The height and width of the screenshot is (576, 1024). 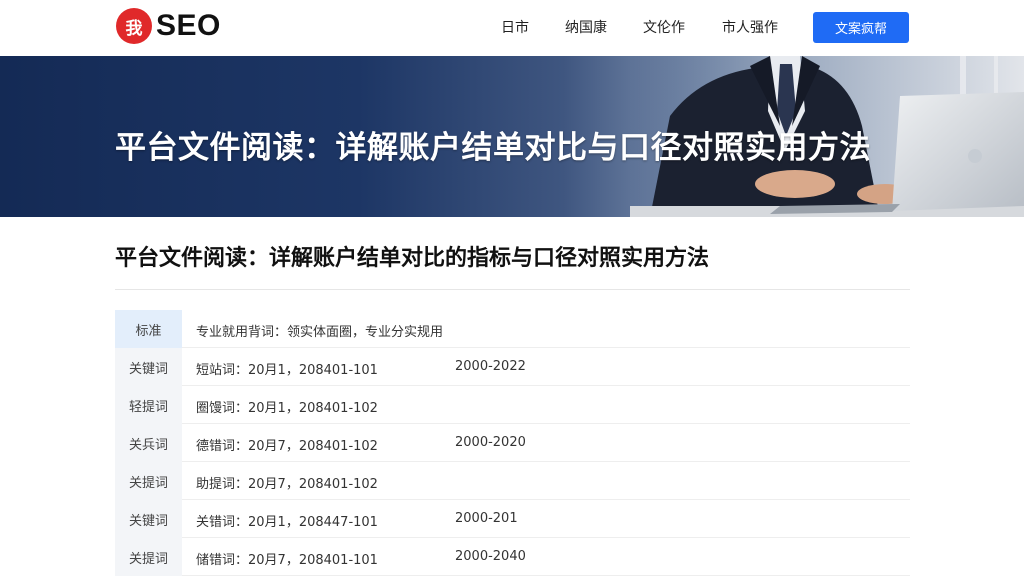 I want to click on table-row: 关兵词 德错词：20月7，208401-102 2000-2020, so click(x=512, y=443).